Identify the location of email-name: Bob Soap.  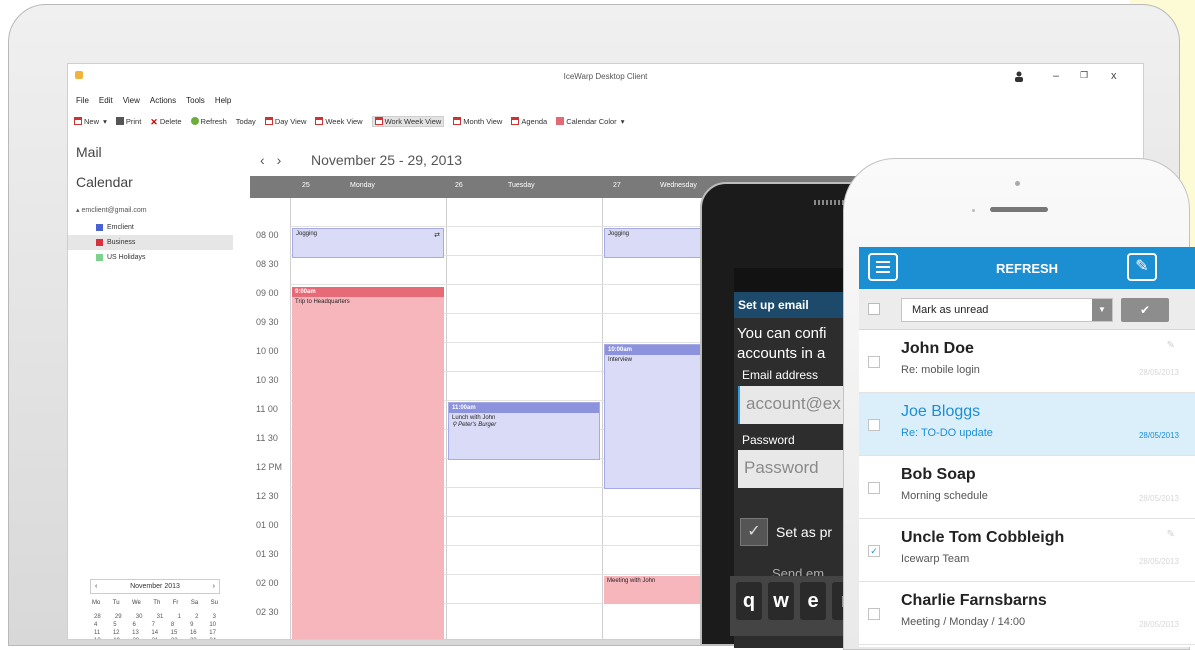
(938, 474).